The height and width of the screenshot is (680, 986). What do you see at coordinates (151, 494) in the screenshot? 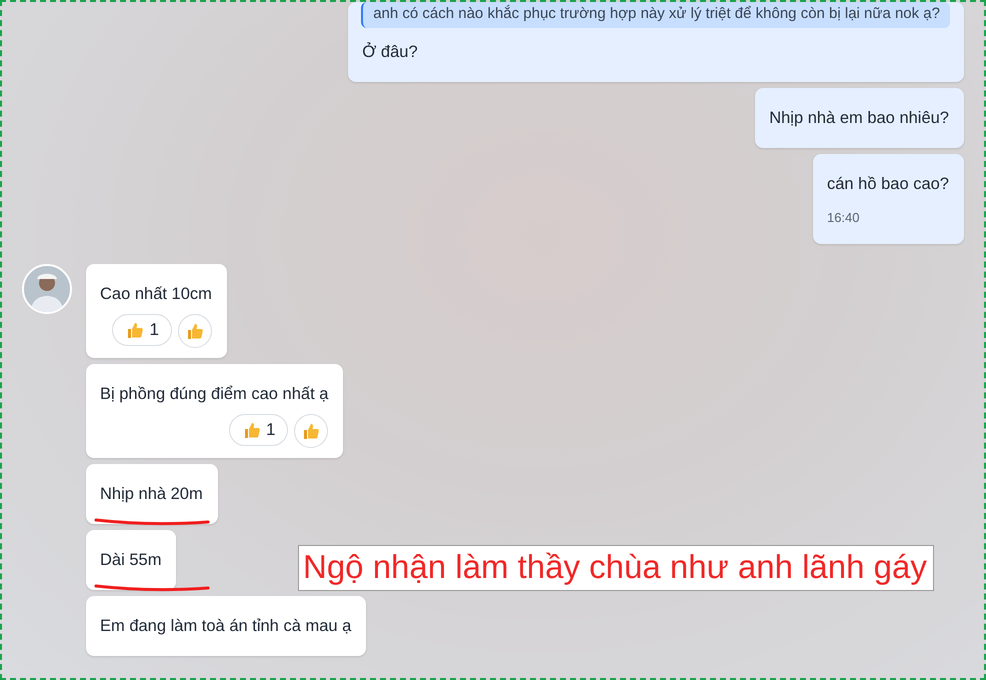
I see `message-text: Nhịp nhà 20m` at bounding box center [151, 494].